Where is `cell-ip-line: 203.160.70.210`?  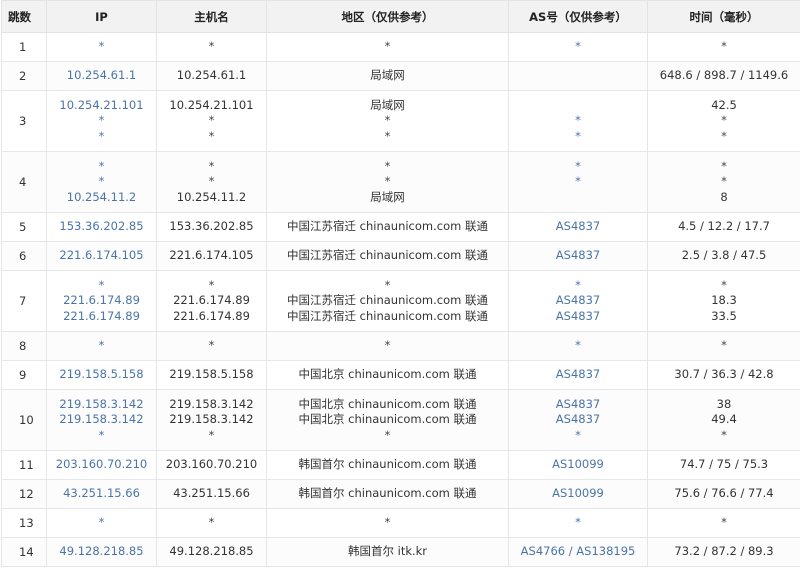 cell-ip-line: 203.160.70.210 is located at coordinates (101, 465).